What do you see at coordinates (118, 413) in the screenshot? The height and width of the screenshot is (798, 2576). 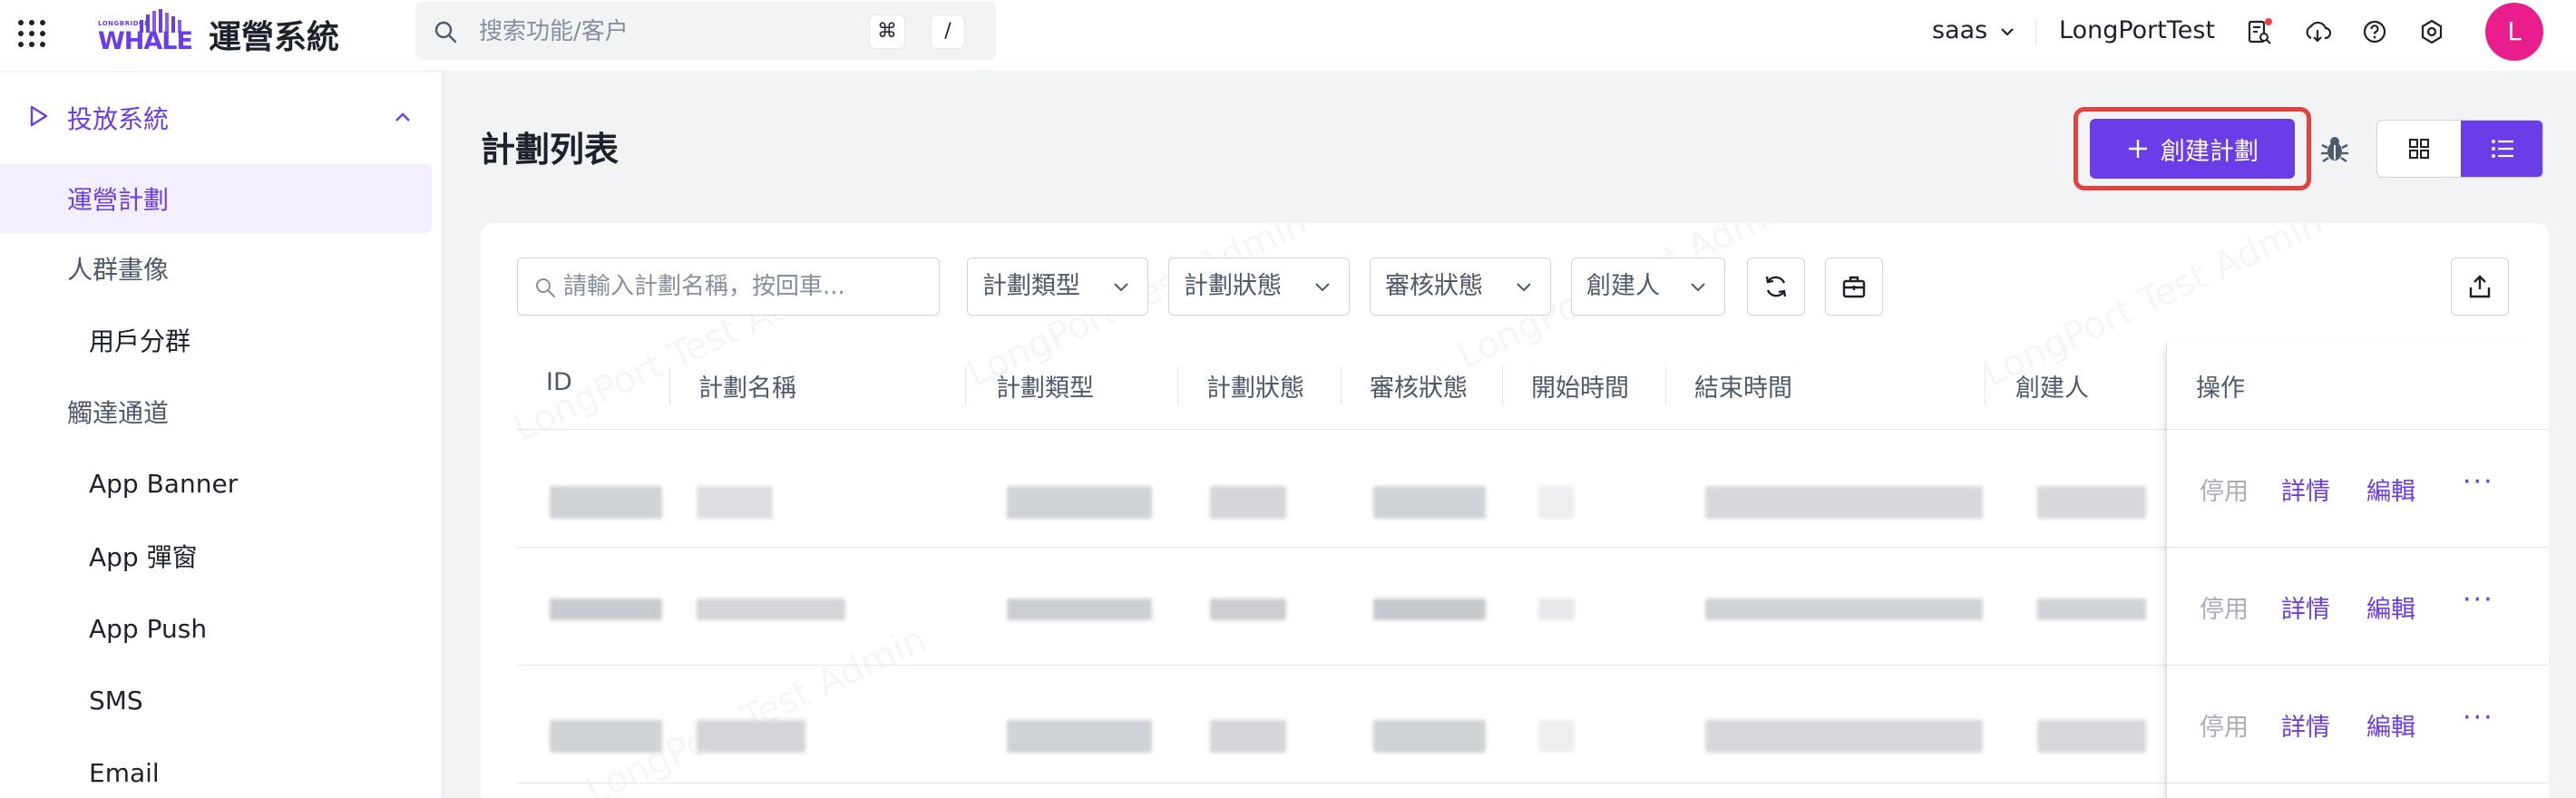 I see `sidebar-item-label: 觸達通道` at bounding box center [118, 413].